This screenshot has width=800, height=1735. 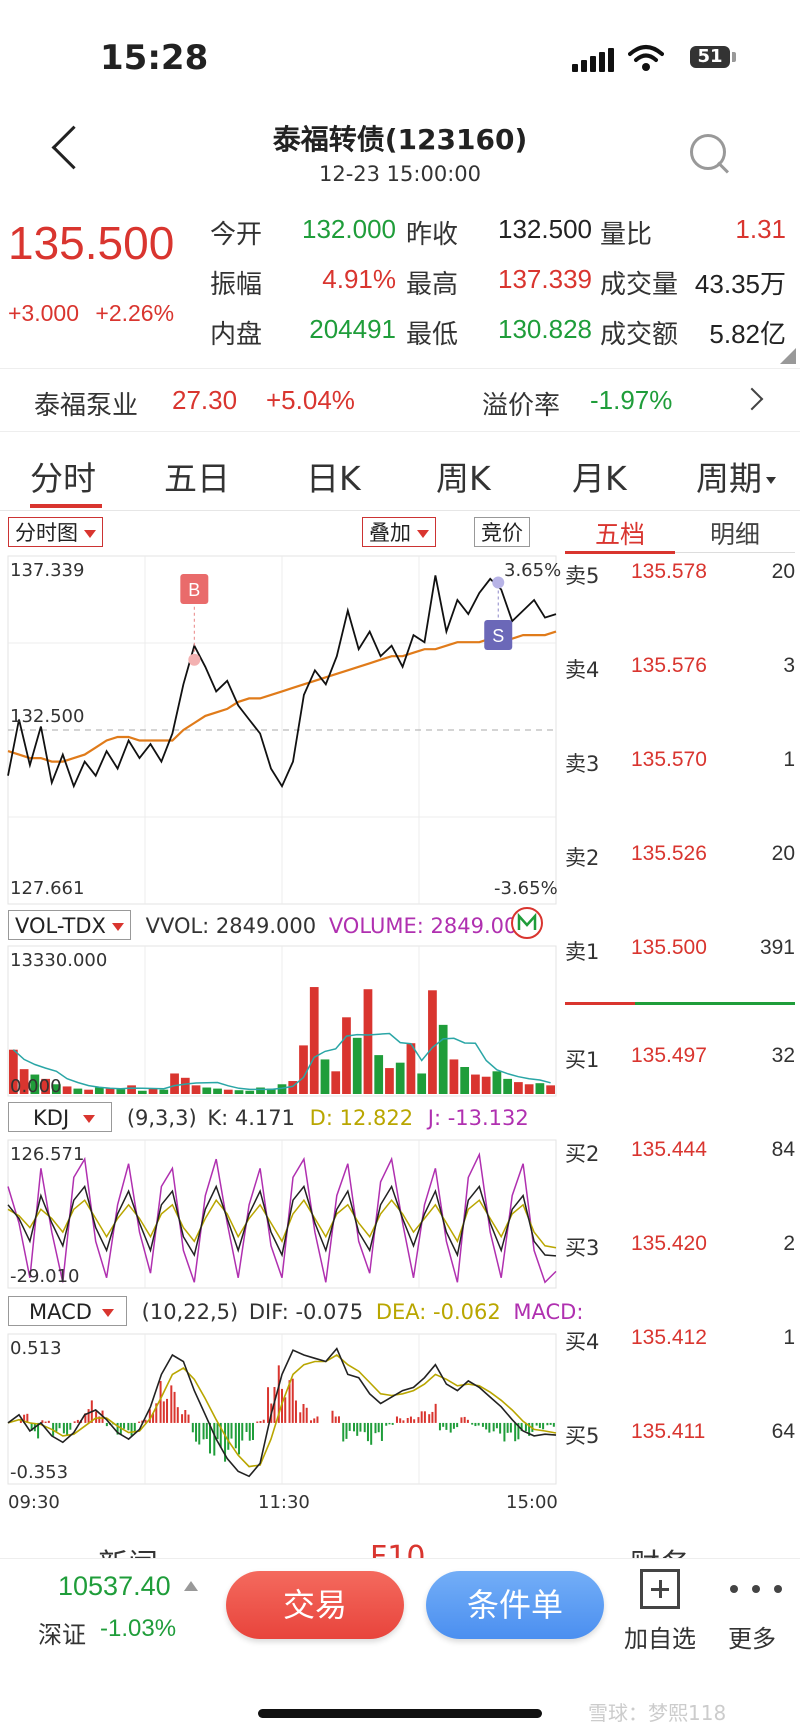 I want to click on book-price: 135.420, so click(x=669, y=1243).